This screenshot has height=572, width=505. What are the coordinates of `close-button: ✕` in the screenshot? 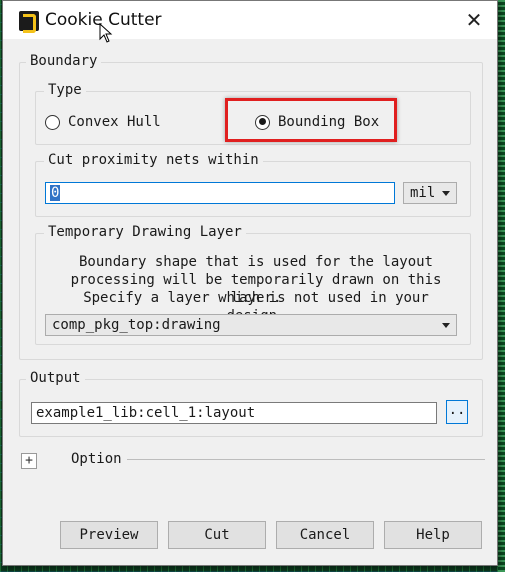 It's located at (474, 20).